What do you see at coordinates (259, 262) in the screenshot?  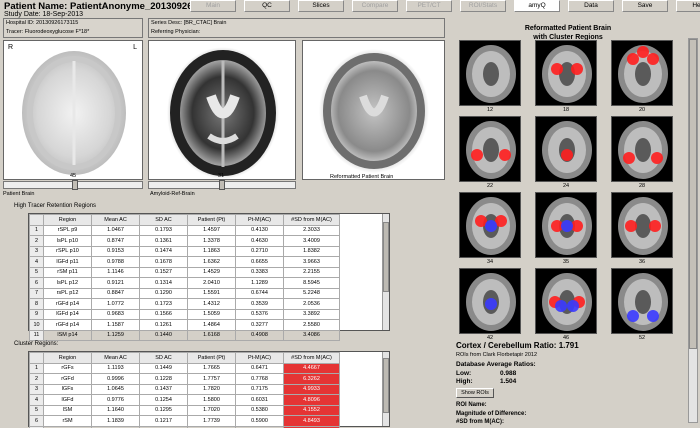 I see `table-cell: 0.6655` at bounding box center [259, 262].